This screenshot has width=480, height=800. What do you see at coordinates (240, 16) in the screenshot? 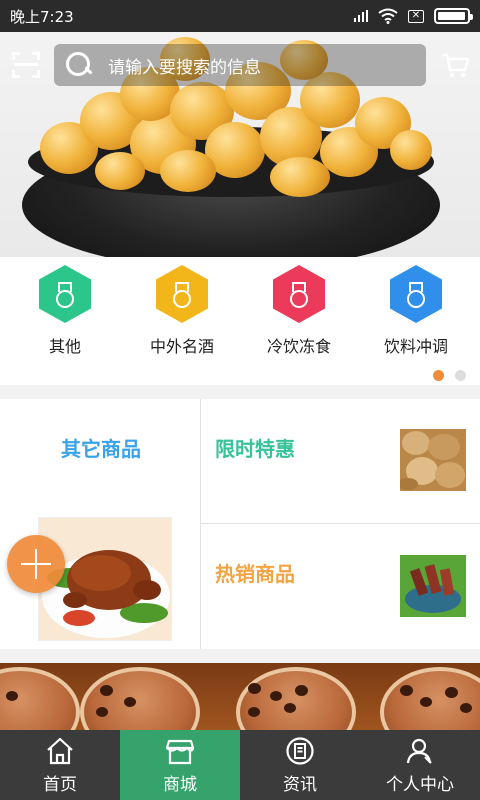
I see `status-bar: 晚上7:23 ✕` at bounding box center [240, 16].